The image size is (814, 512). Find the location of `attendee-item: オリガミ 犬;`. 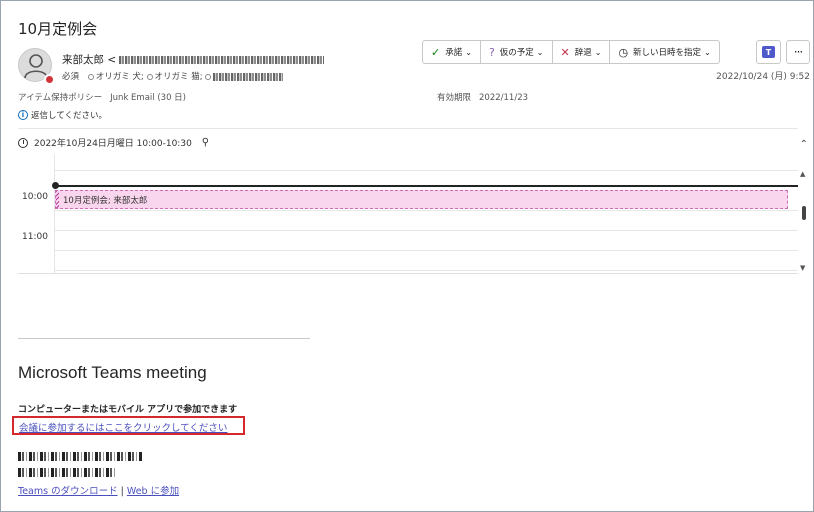

attendee-item: オリガミ 犬; is located at coordinates (115, 77).